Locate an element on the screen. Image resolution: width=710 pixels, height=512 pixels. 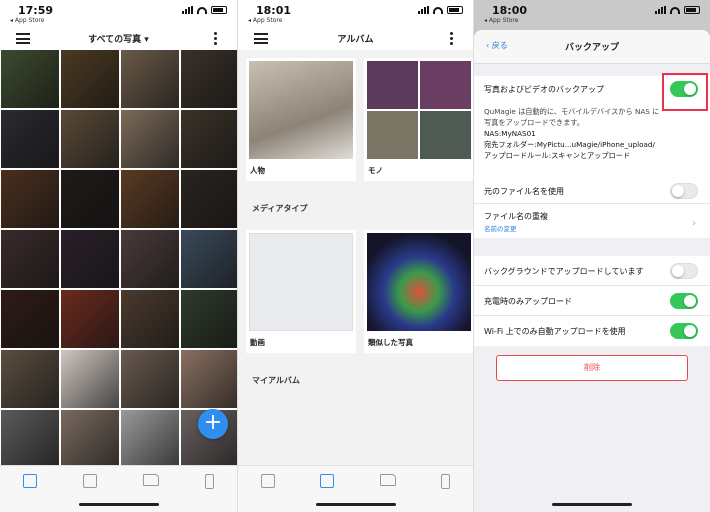
duplicate-name-value: 名前の変更 is located at coordinates (500, 229).